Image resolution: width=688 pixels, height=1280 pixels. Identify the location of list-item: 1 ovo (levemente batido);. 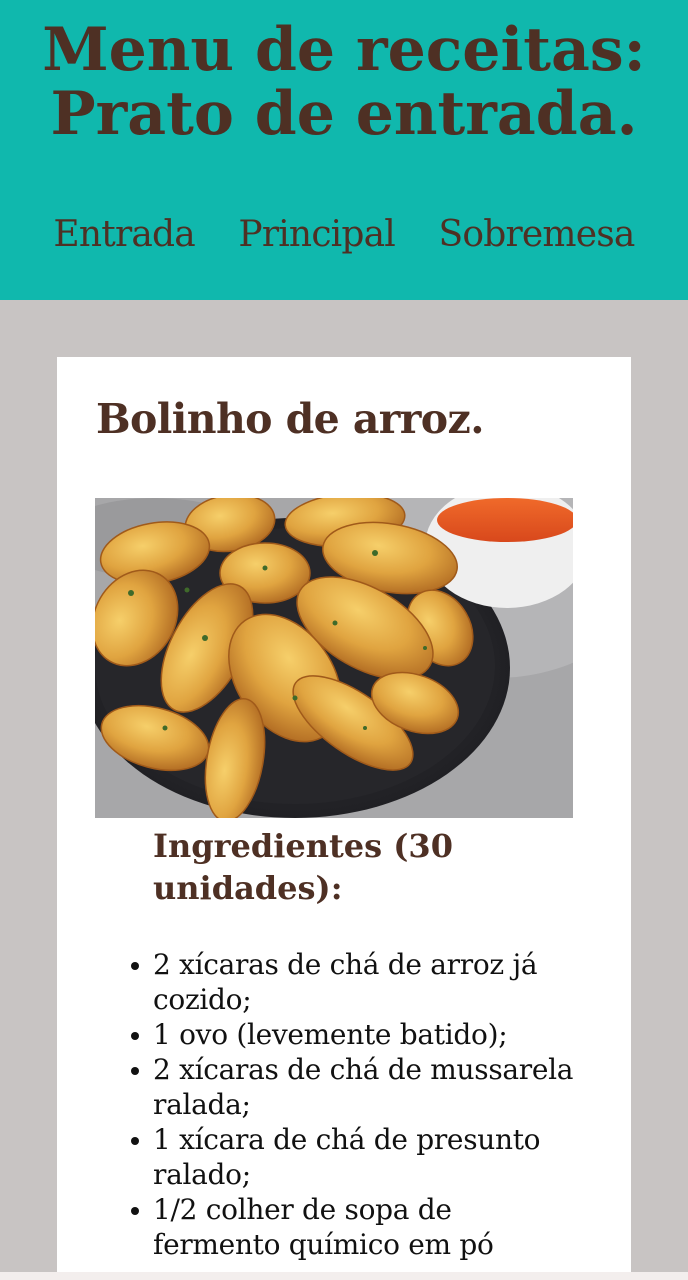
(372, 1034).